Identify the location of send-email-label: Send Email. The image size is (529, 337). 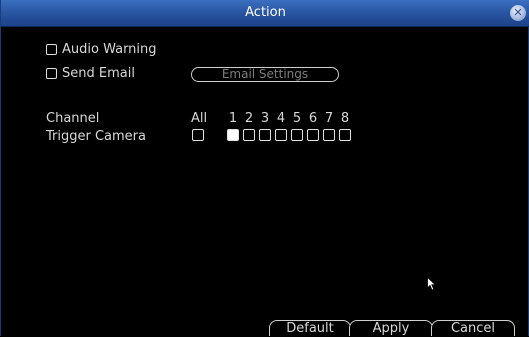
(98, 73).